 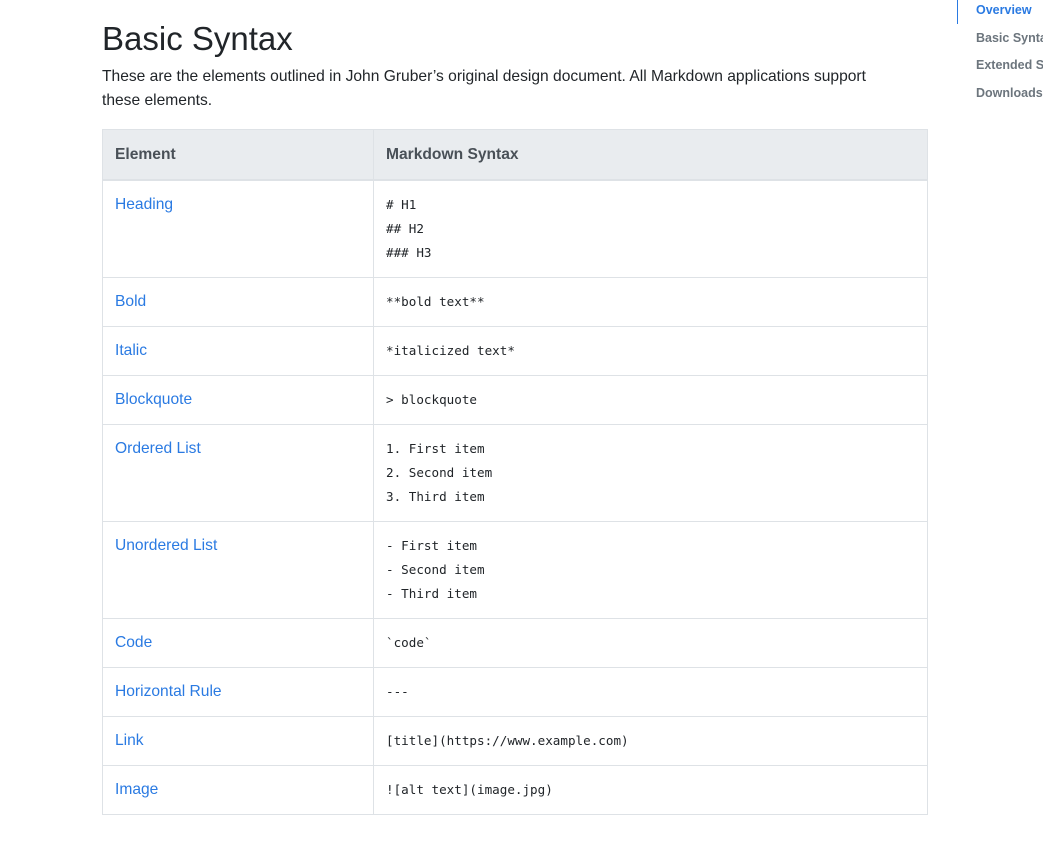 I want to click on toc-item-basic-syntax: Basic Syntax, so click(x=1009, y=38).